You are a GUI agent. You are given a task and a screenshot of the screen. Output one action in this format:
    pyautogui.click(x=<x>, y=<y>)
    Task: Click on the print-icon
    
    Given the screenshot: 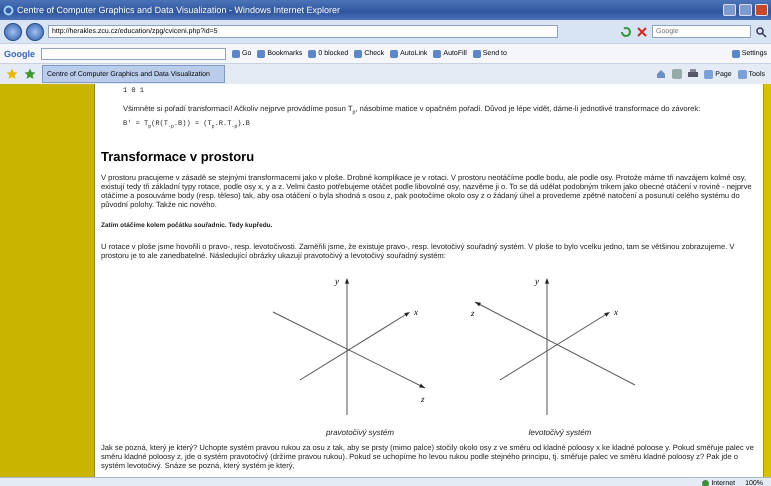 What is the action you would take?
    pyautogui.click(x=693, y=74)
    